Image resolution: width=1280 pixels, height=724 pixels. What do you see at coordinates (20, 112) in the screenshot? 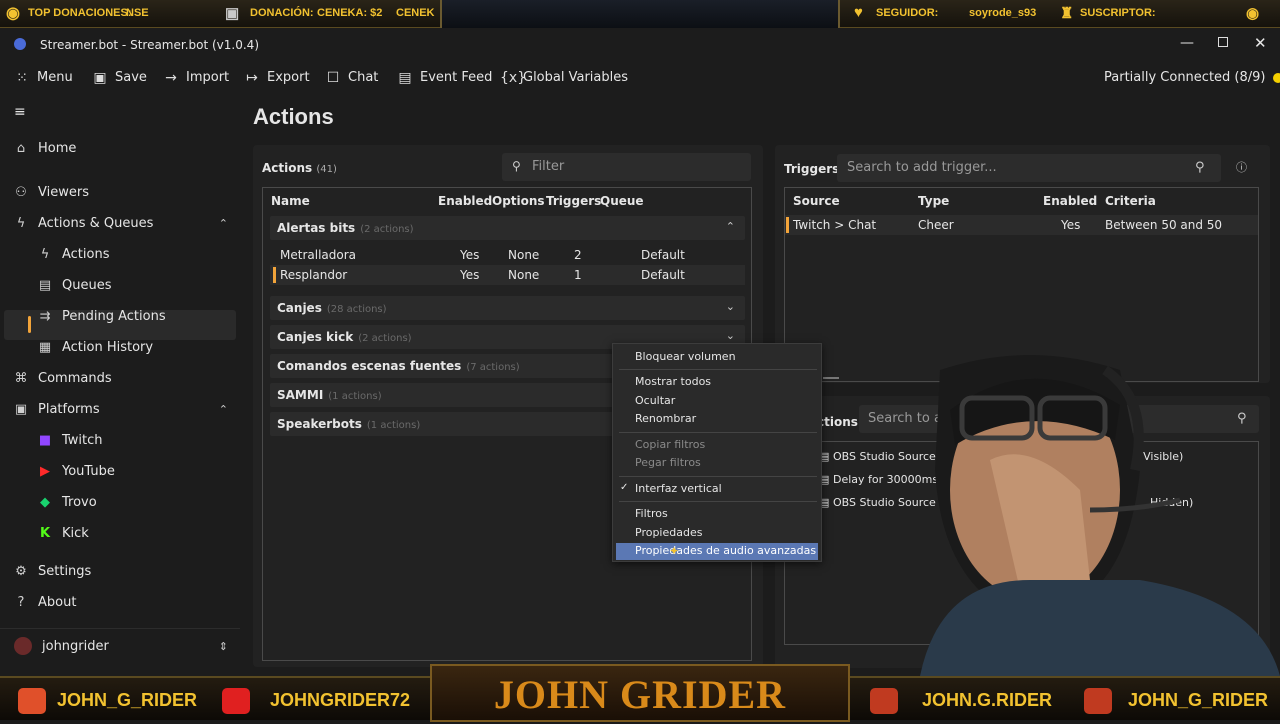
I see `hamburger-icon: ≡` at bounding box center [20, 112].